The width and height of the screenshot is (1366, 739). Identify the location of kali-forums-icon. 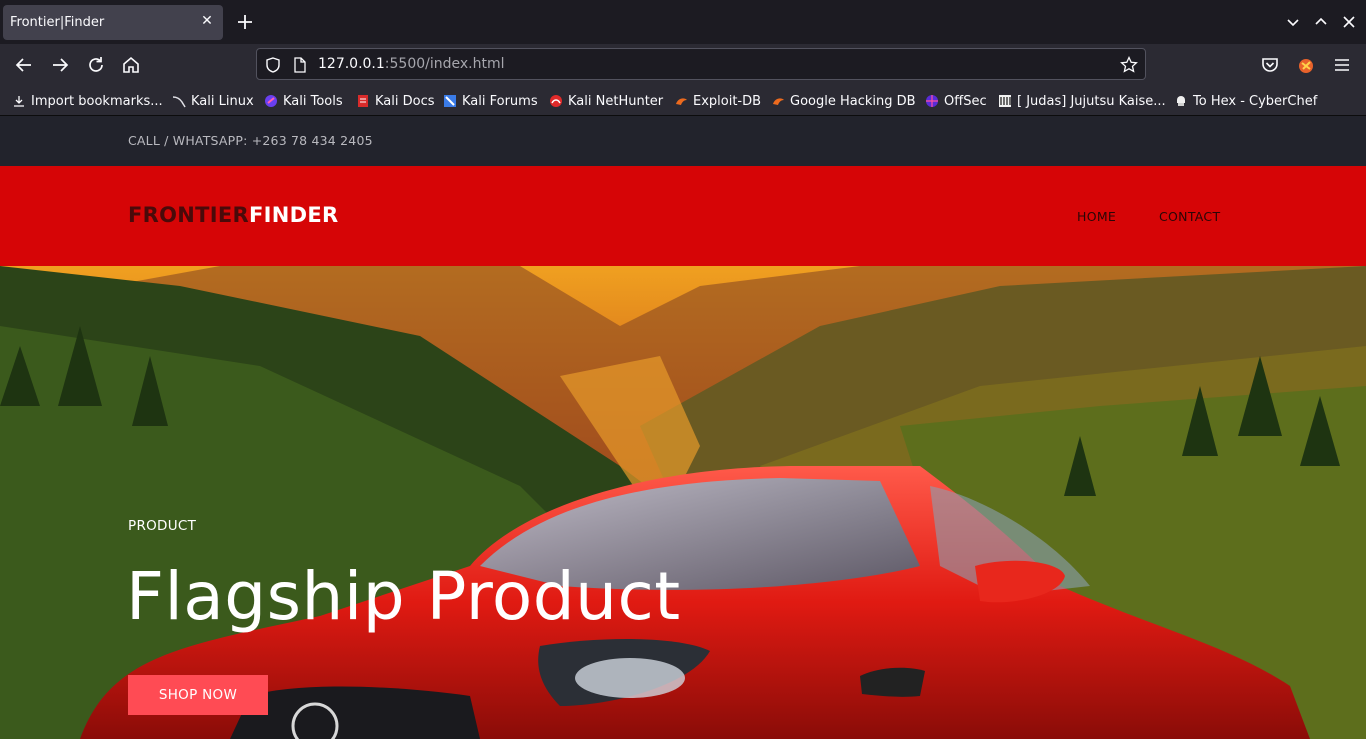
(450, 101).